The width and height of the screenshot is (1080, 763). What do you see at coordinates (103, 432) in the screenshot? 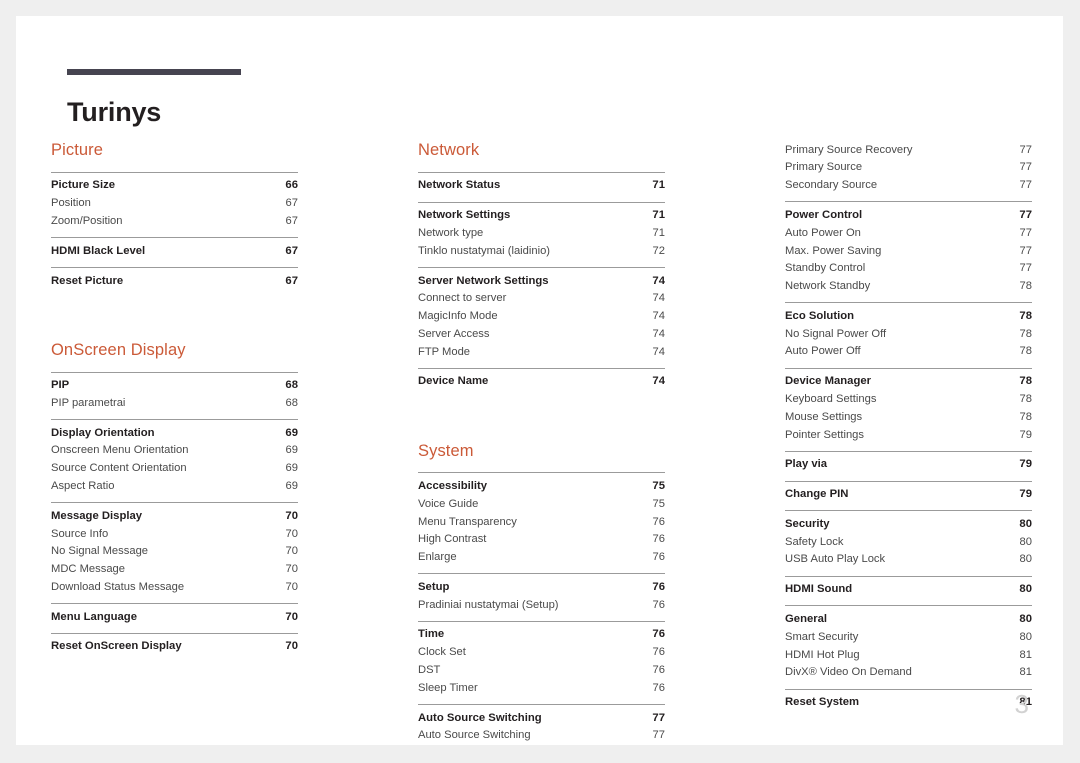
I see `toc-entry-label: Display Orientation` at bounding box center [103, 432].